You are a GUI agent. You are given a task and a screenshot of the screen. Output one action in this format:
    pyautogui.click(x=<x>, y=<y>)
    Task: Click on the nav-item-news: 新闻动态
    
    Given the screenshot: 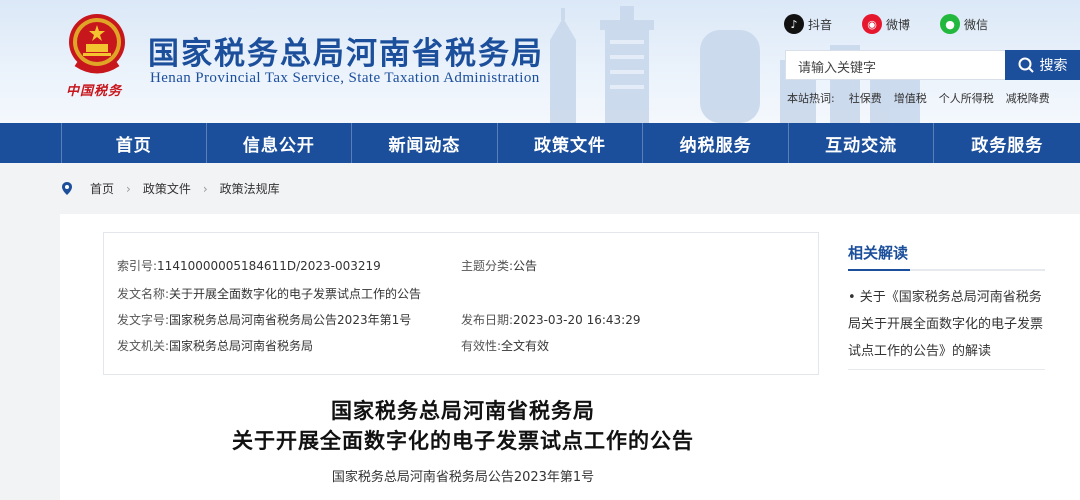 What is the action you would take?
    pyautogui.click(x=425, y=143)
    